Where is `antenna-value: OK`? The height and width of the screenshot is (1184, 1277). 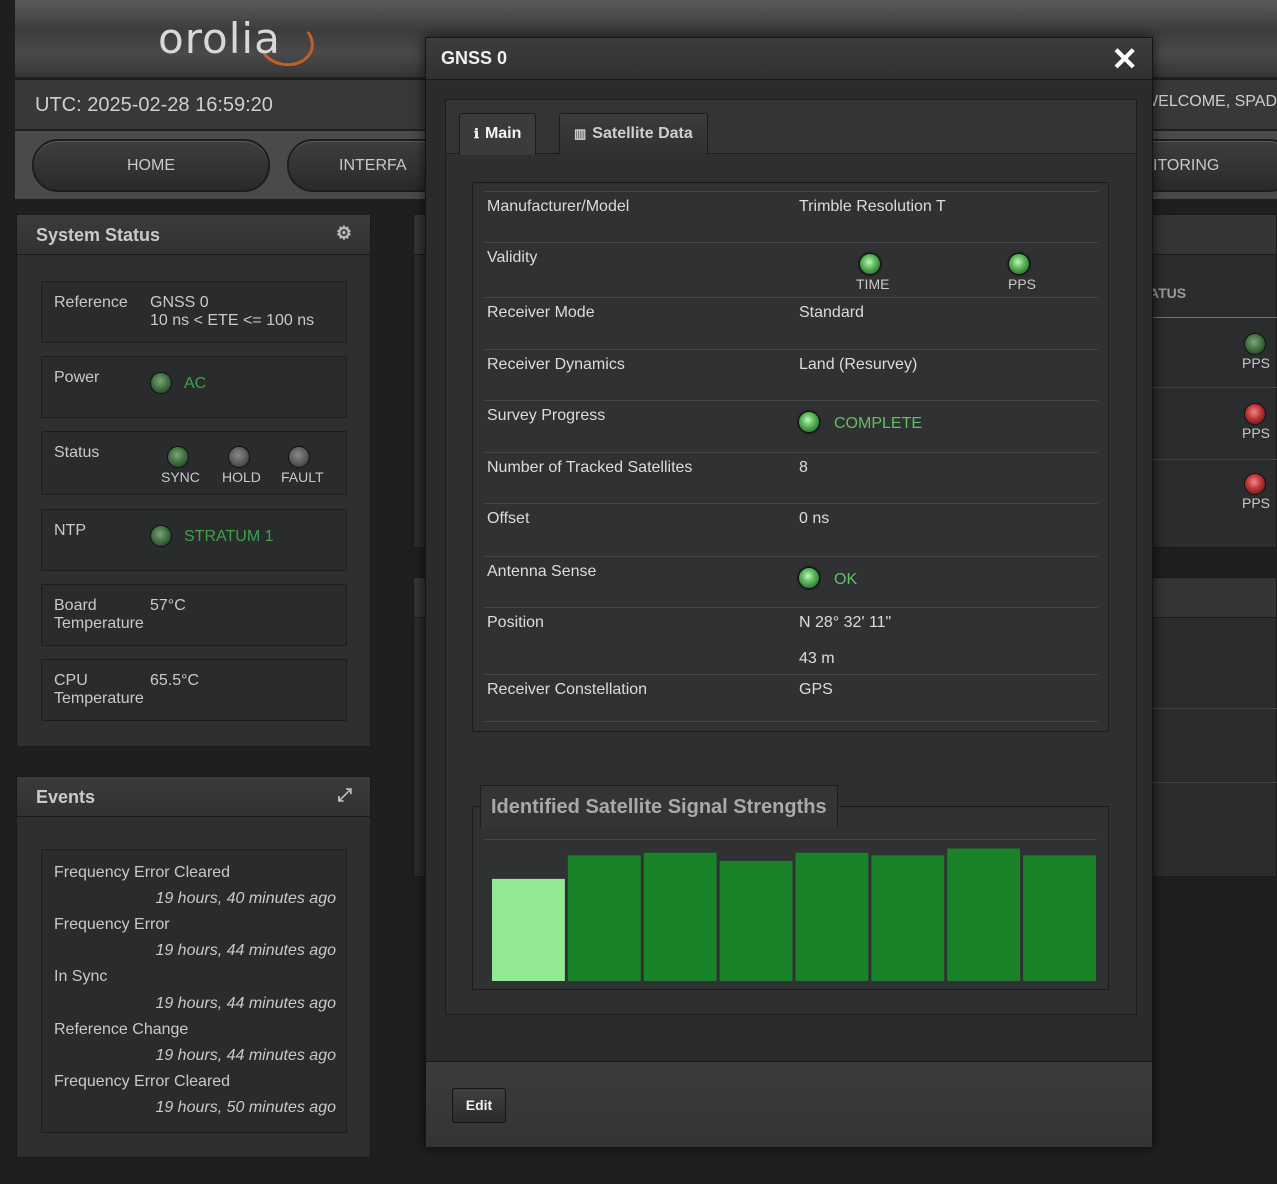
antenna-value: OK is located at coordinates (846, 579).